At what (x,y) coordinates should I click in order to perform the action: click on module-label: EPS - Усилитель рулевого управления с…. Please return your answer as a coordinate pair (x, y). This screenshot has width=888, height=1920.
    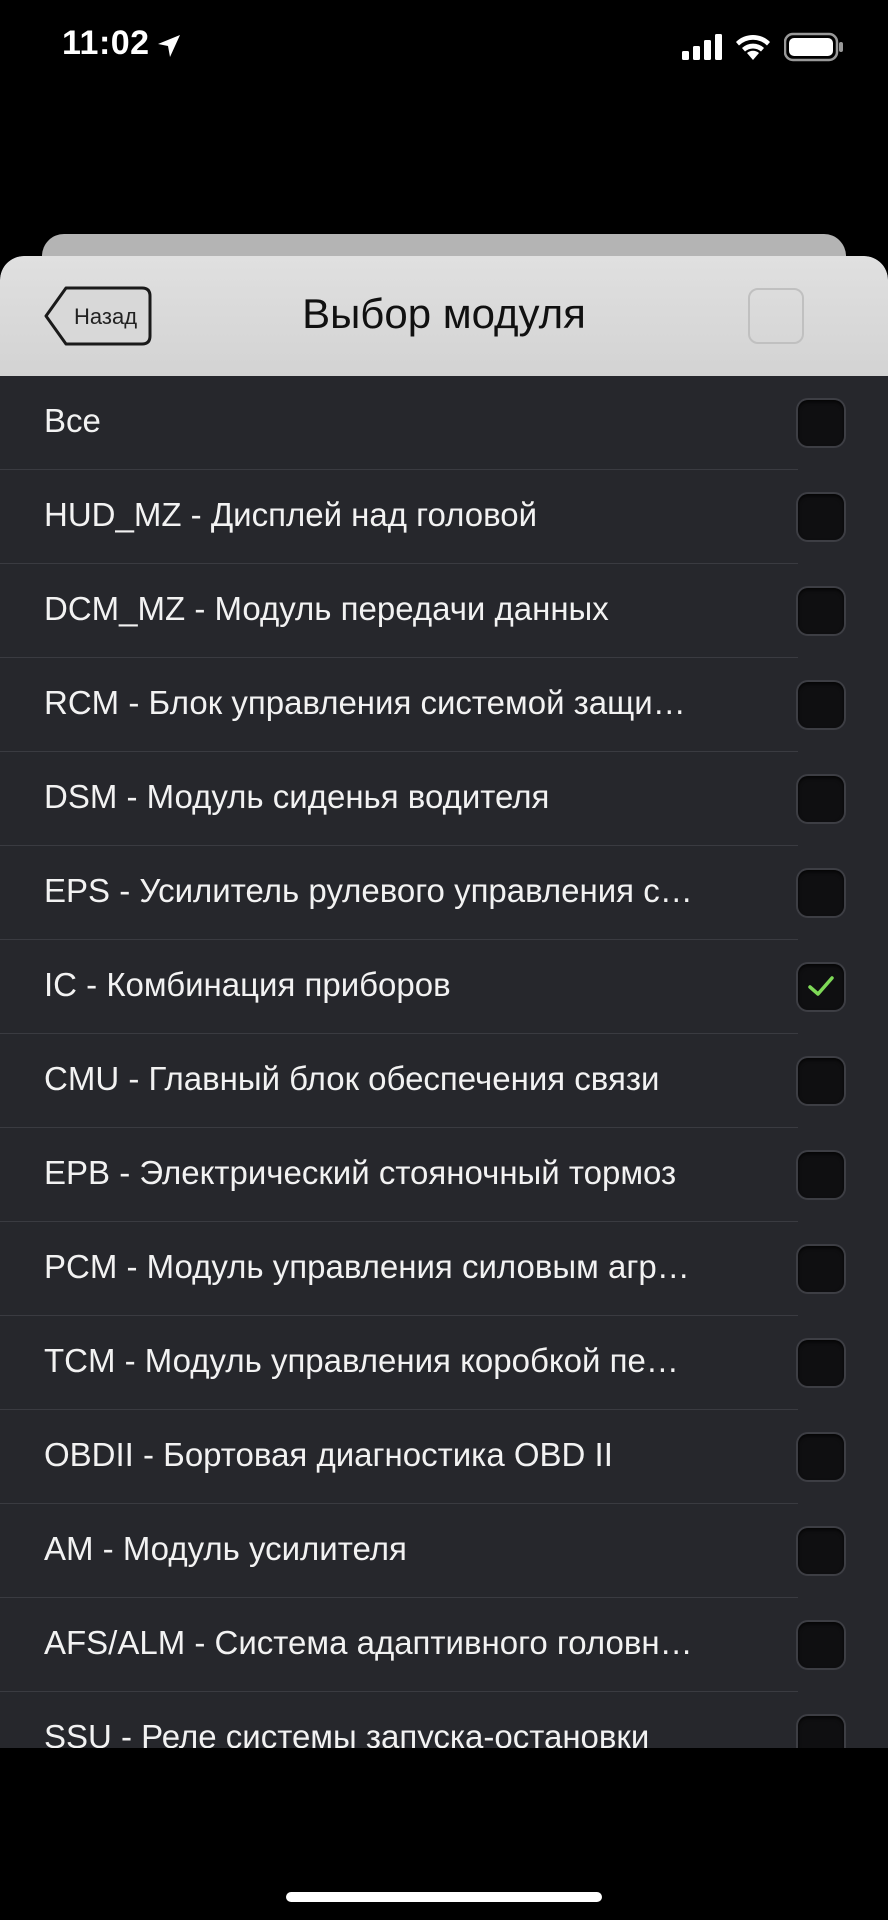
    Looking at the image, I should click on (368, 890).